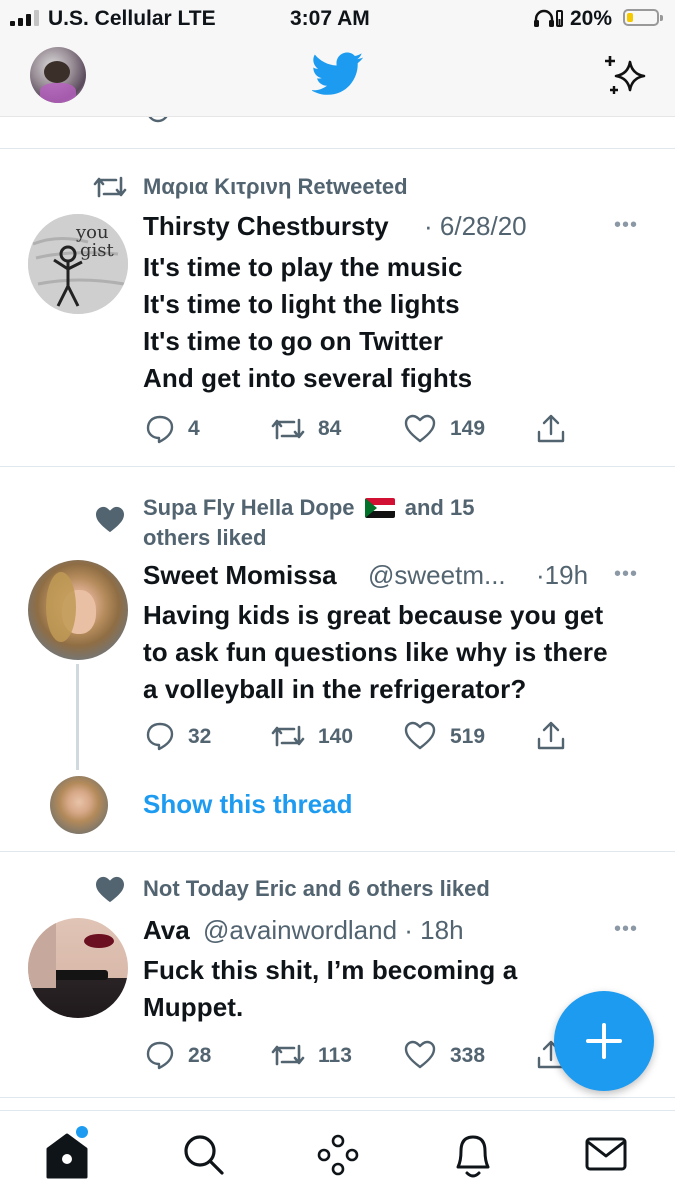 The height and width of the screenshot is (1201, 675). Describe the element at coordinates (316, 889) in the screenshot. I see `social-context: Not Today Eric and 6 others liked` at that location.